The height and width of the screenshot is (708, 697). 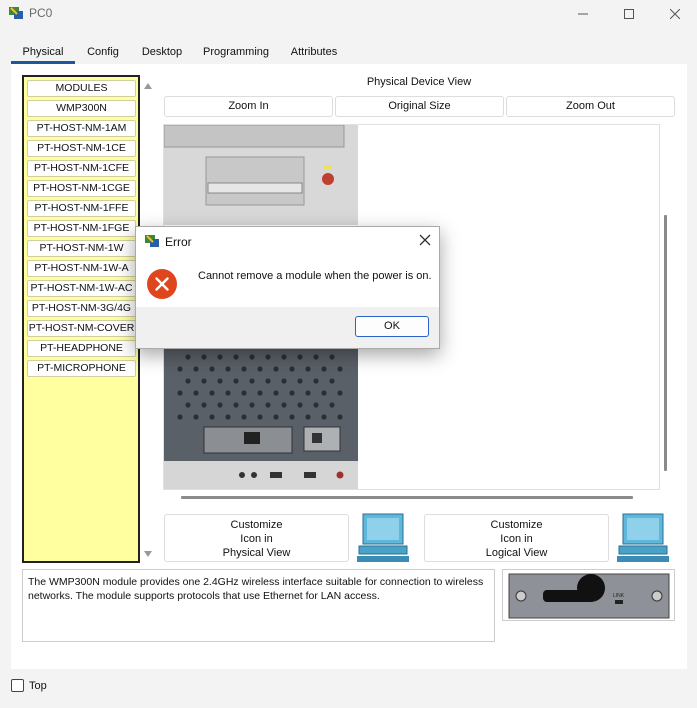 What do you see at coordinates (81, 288) in the screenshot?
I see `module-item: PT-HOST-NM-1W-AC` at bounding box center [81, 288].